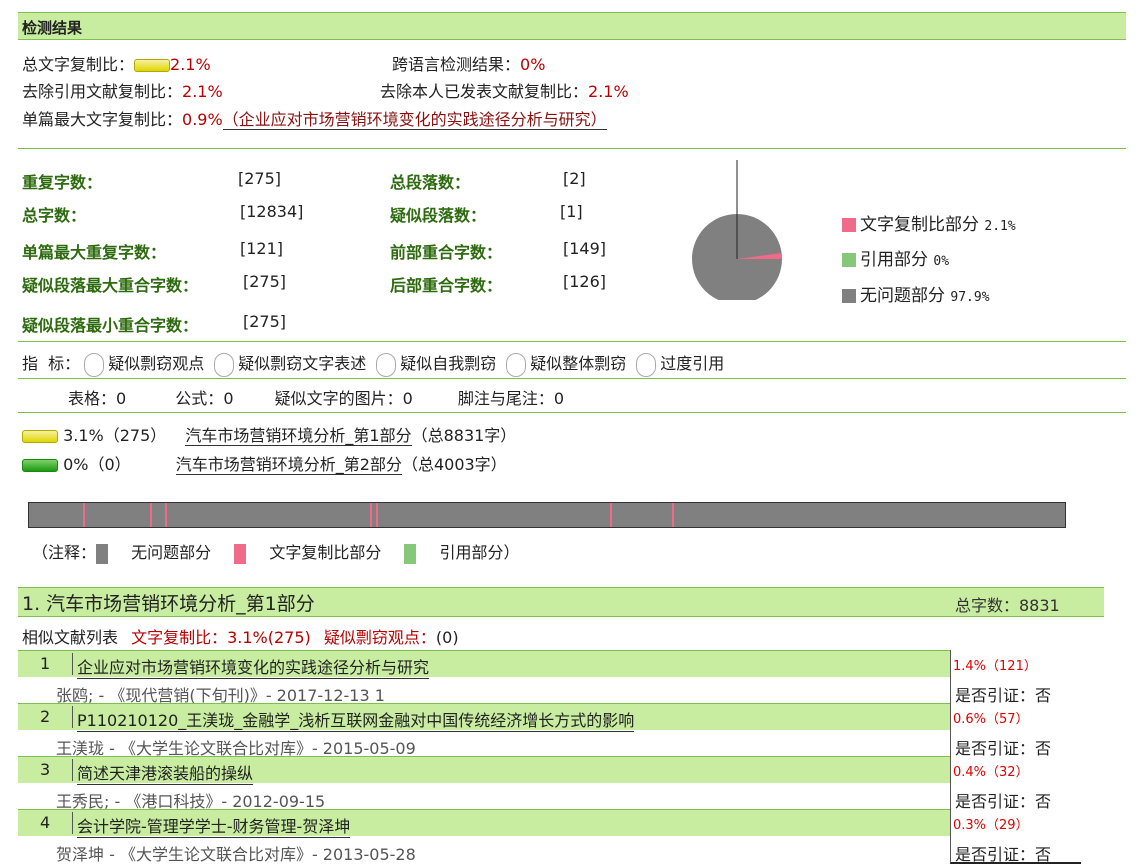 This screenshot has height=865, width=1143. What do you see at coordinates (298, 436) in the screenshot?
I see `part-1-link: 汽车市场营销环境分析_第1部分` at bounding box center [298, 436].